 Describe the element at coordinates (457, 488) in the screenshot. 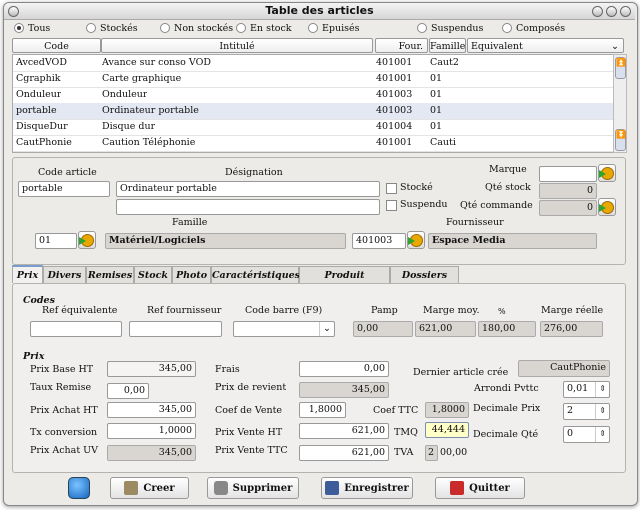

I see `exit-door-icon` at that location.